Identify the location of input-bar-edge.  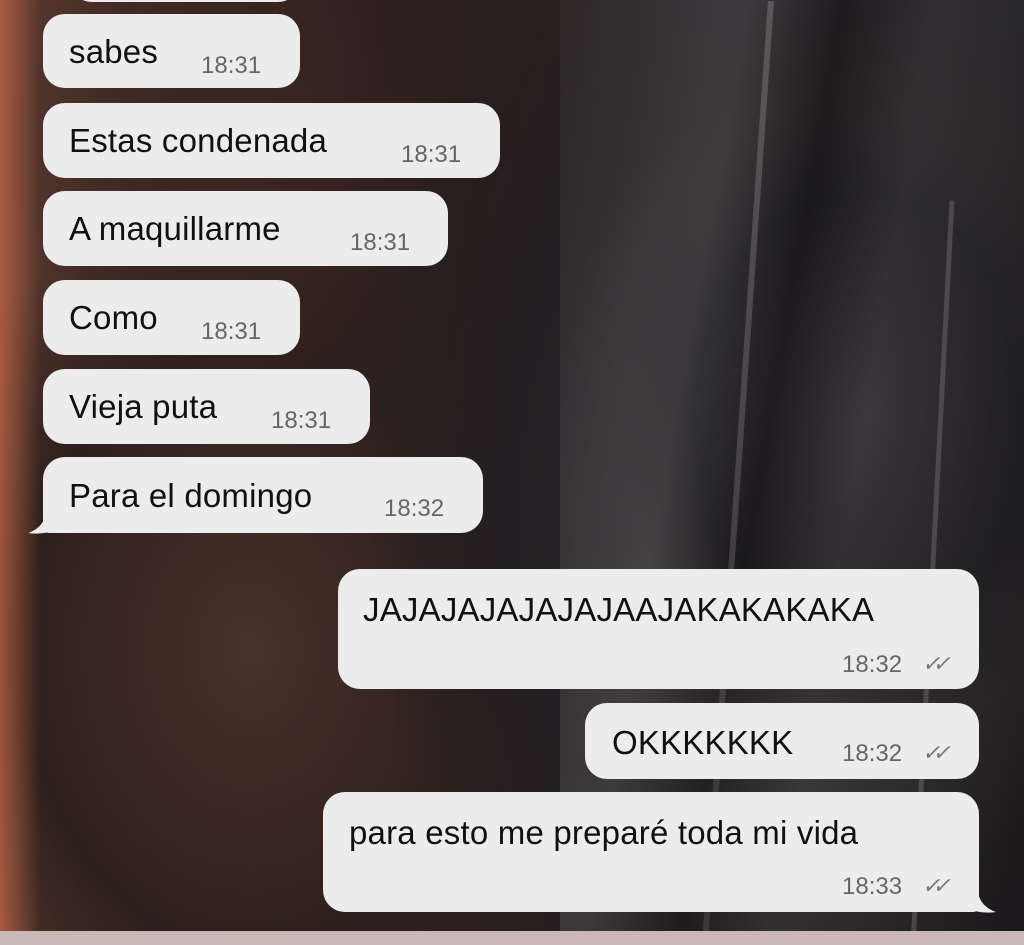
(512, 938).